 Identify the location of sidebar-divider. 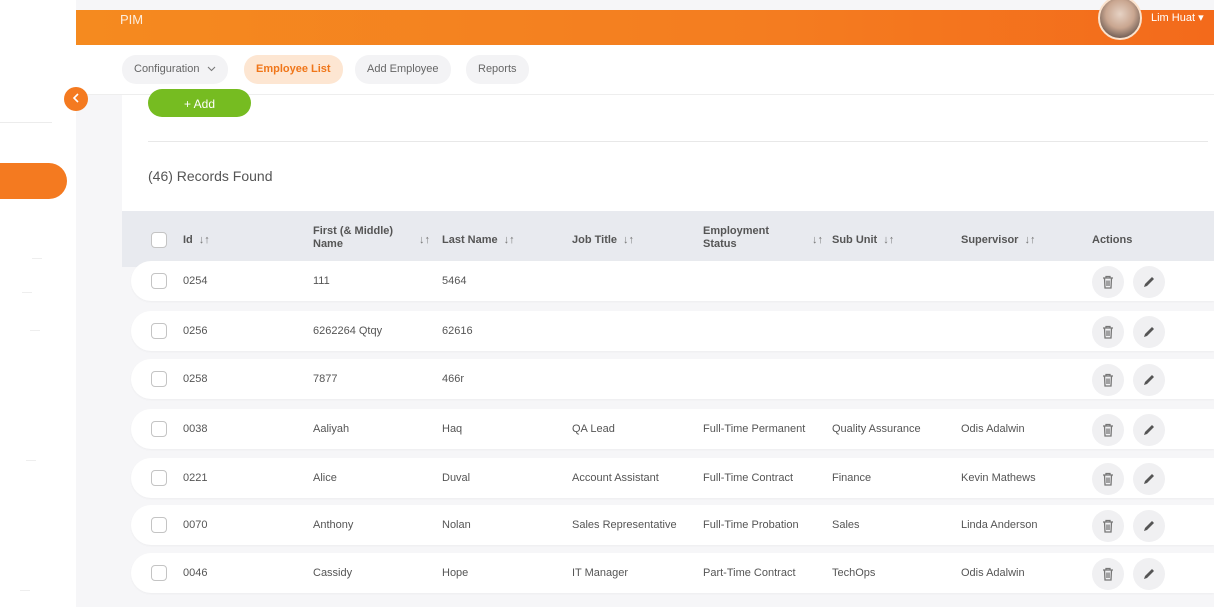
(26, 122).